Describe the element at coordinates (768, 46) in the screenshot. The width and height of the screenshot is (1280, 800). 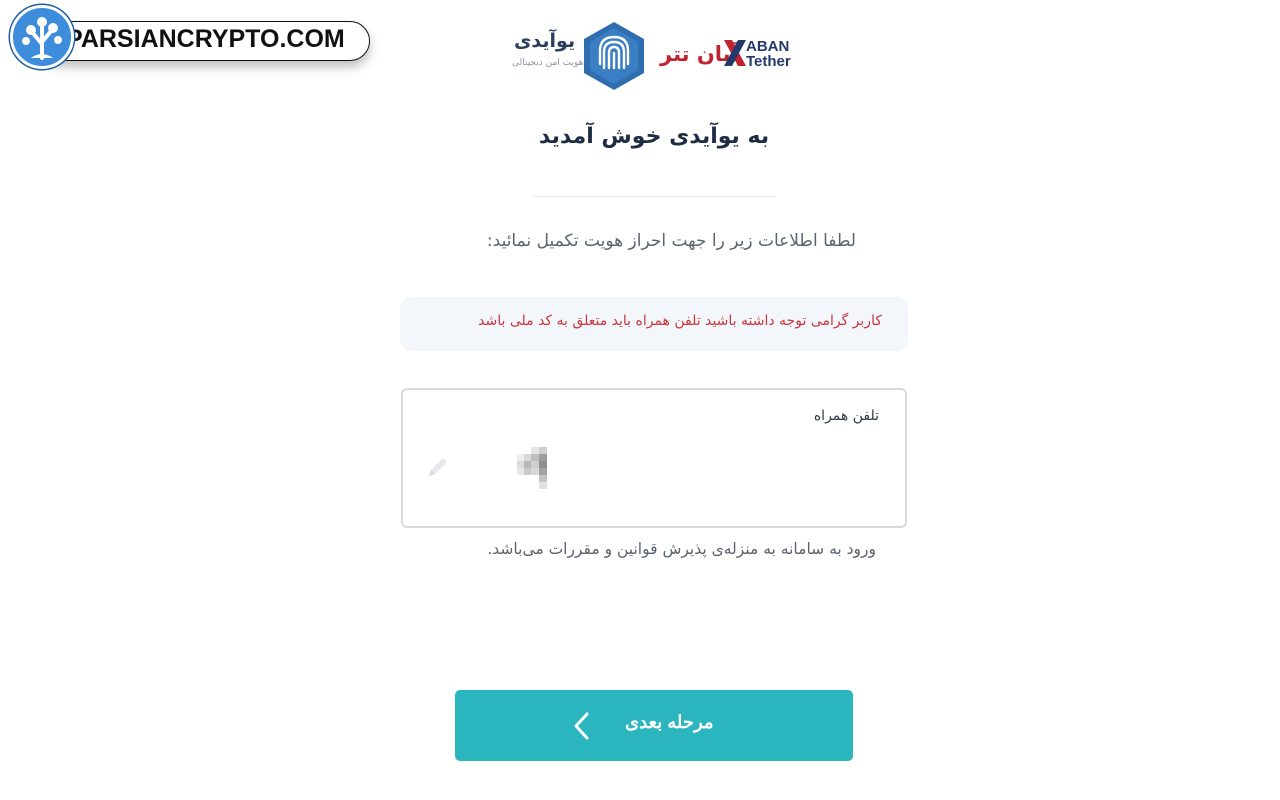
I see `aban-en-line1: ABAN` at that location.